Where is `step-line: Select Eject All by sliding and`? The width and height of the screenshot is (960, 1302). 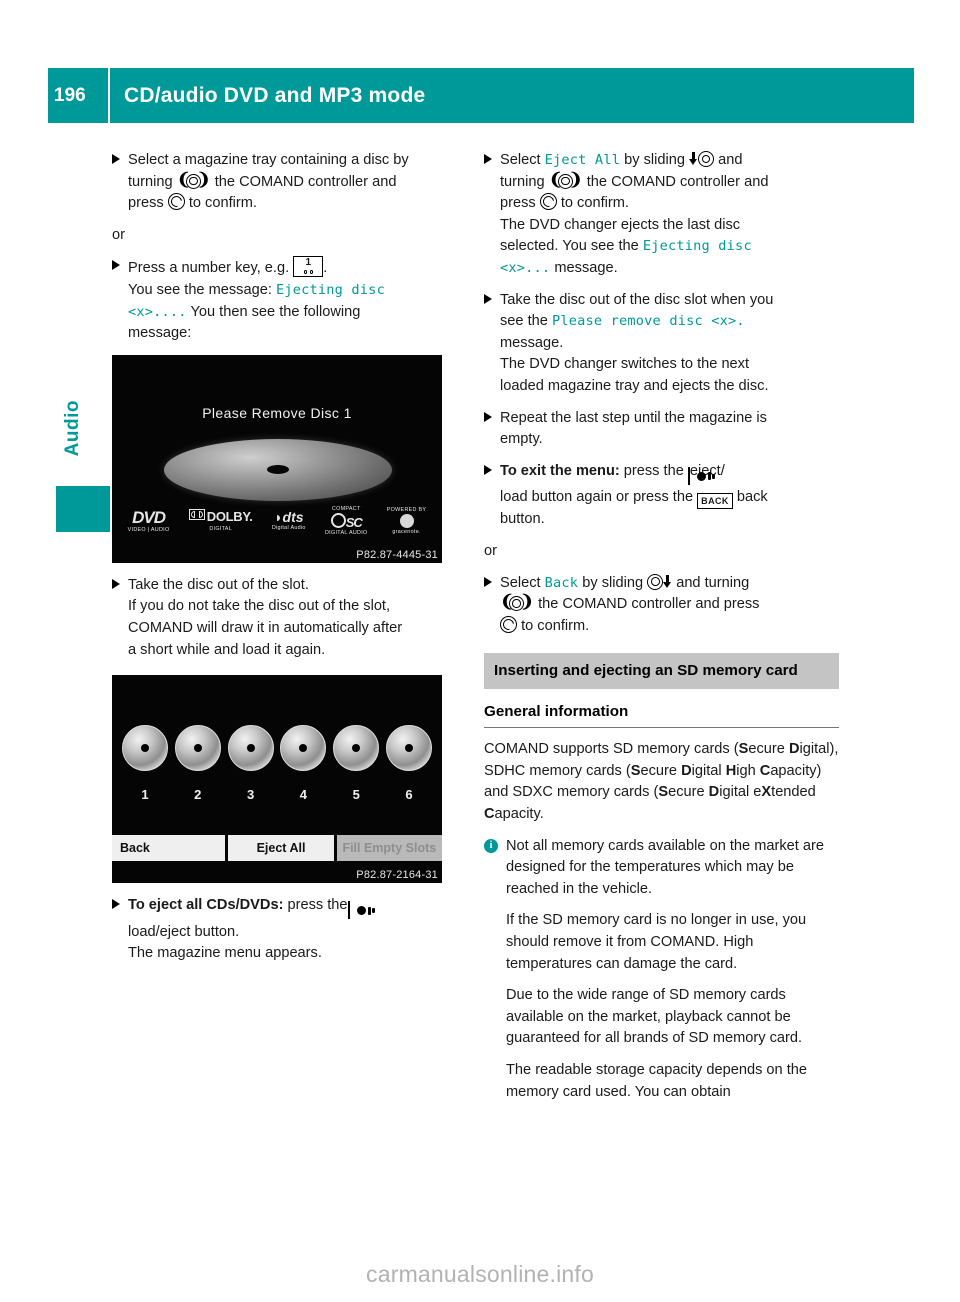 step-line: Select Eject All by sliding and is located at coordinates (669, 161).